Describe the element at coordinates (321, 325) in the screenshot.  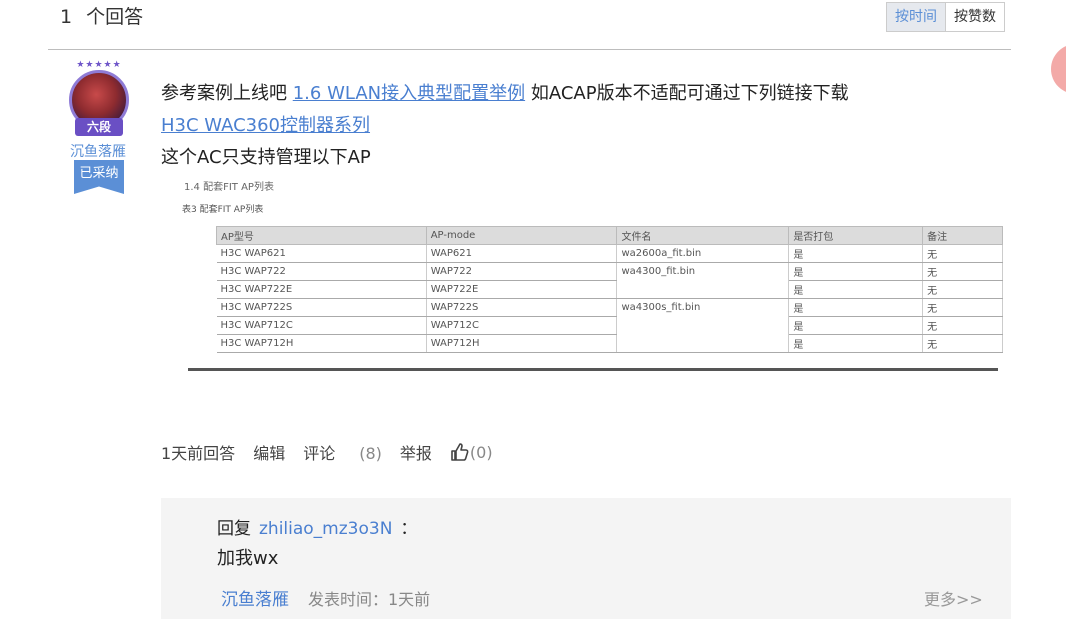
I see `table-cell: H3C WAP712C` at that location.